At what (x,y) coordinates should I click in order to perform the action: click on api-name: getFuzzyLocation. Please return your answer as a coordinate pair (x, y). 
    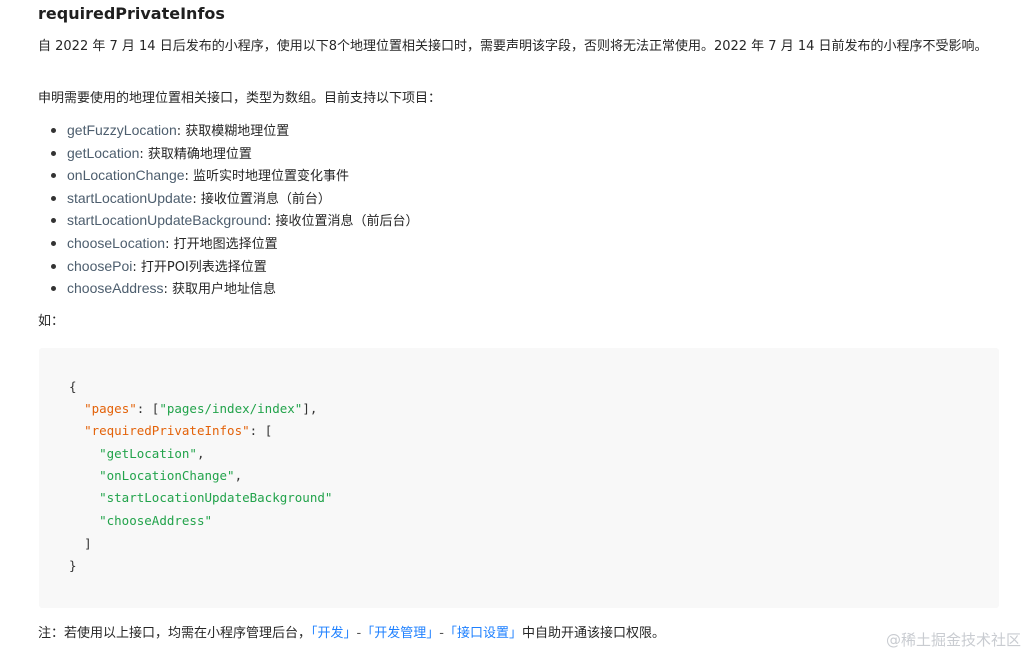
    Looking at the image, I should click on (122, 130).